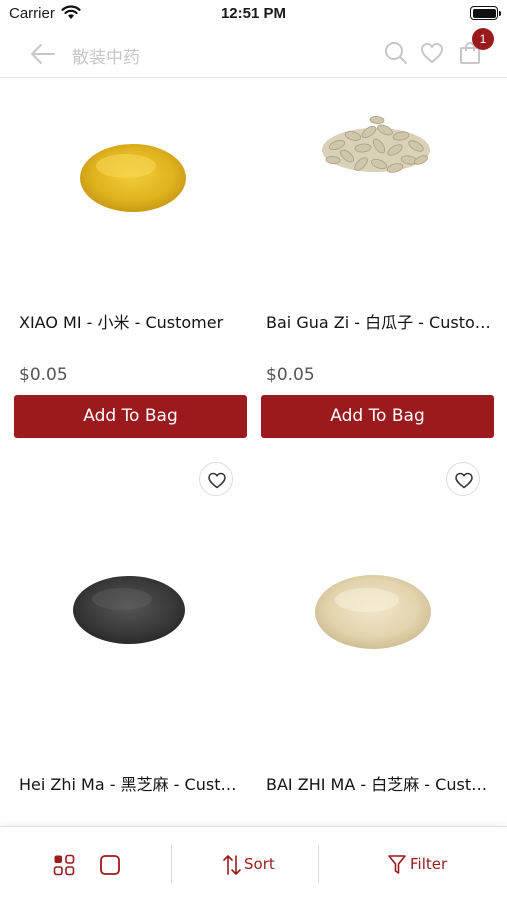  What do you see at coordinates (132, 783) in the screenshot?
I see `product-name: Hei Zhi Ma - 黑芝麻 - Customer` at bounding box center [132, 783].